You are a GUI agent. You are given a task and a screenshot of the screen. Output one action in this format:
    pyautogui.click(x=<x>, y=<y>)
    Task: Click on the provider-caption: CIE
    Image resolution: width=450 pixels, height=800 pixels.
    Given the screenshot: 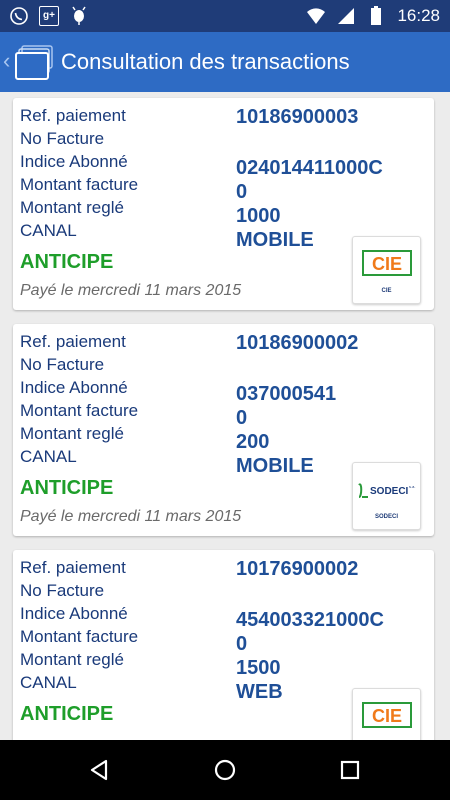 What is the action you would take?
    pyautogui.click(x=386, y=291)
    